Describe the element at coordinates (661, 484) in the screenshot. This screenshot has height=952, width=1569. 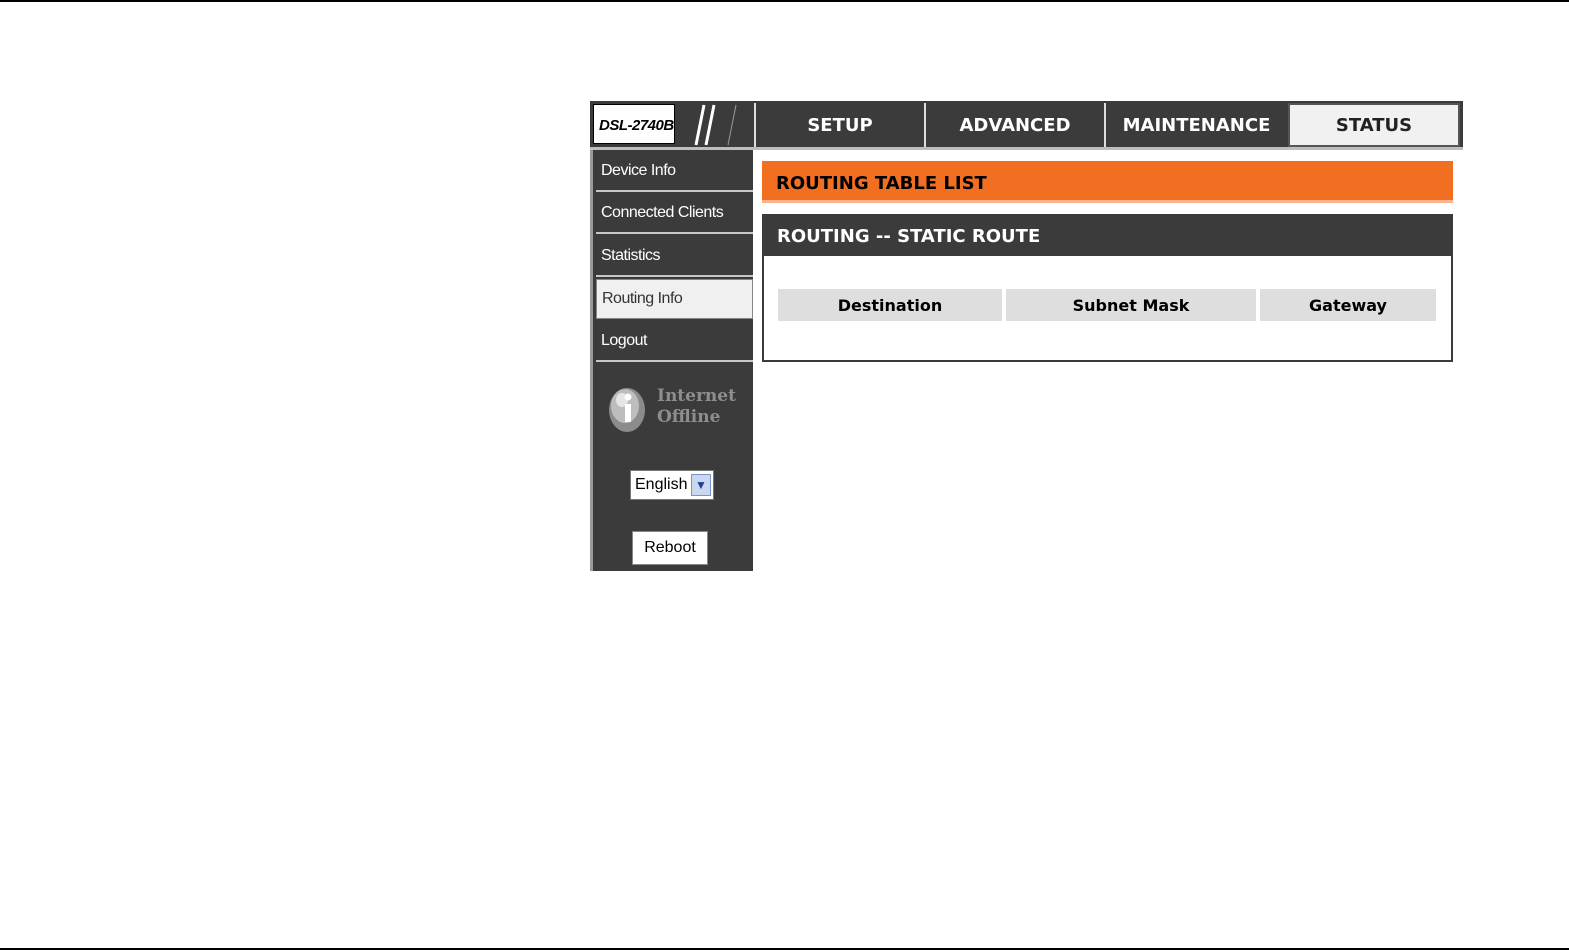
I see `language-selected-value: English` at that location.